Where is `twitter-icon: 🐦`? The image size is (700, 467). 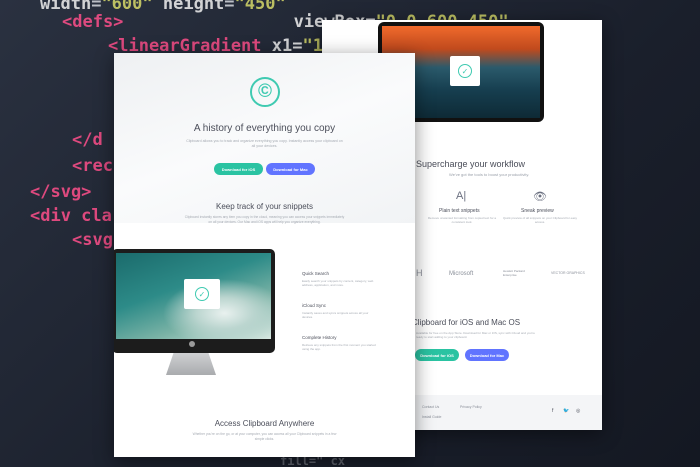
twitter-icon: 🐦 is located at coordinates (566, 411).